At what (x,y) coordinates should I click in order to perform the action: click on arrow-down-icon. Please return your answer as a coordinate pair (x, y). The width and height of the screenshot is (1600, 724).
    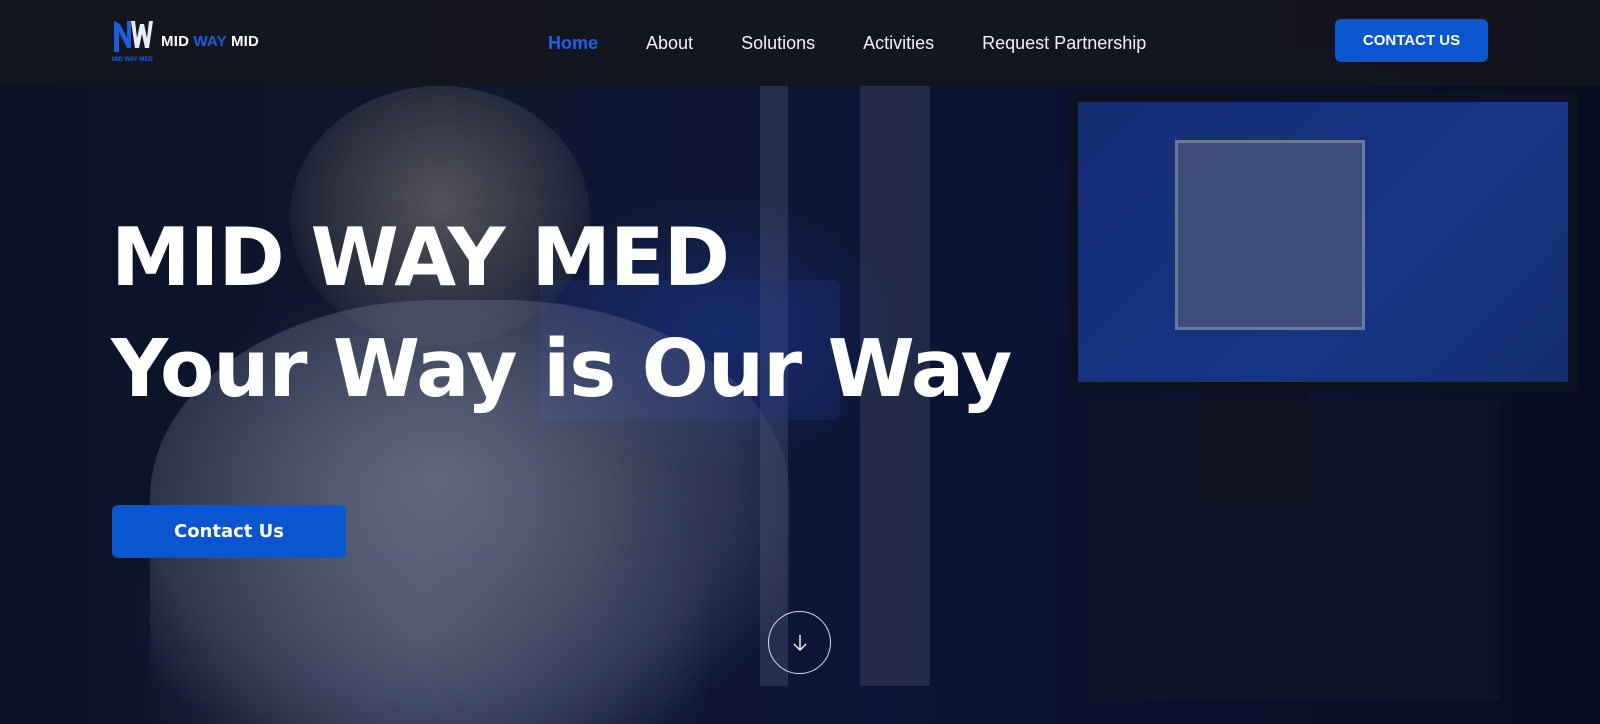
    Looking at the image, I should click on (799, 642).